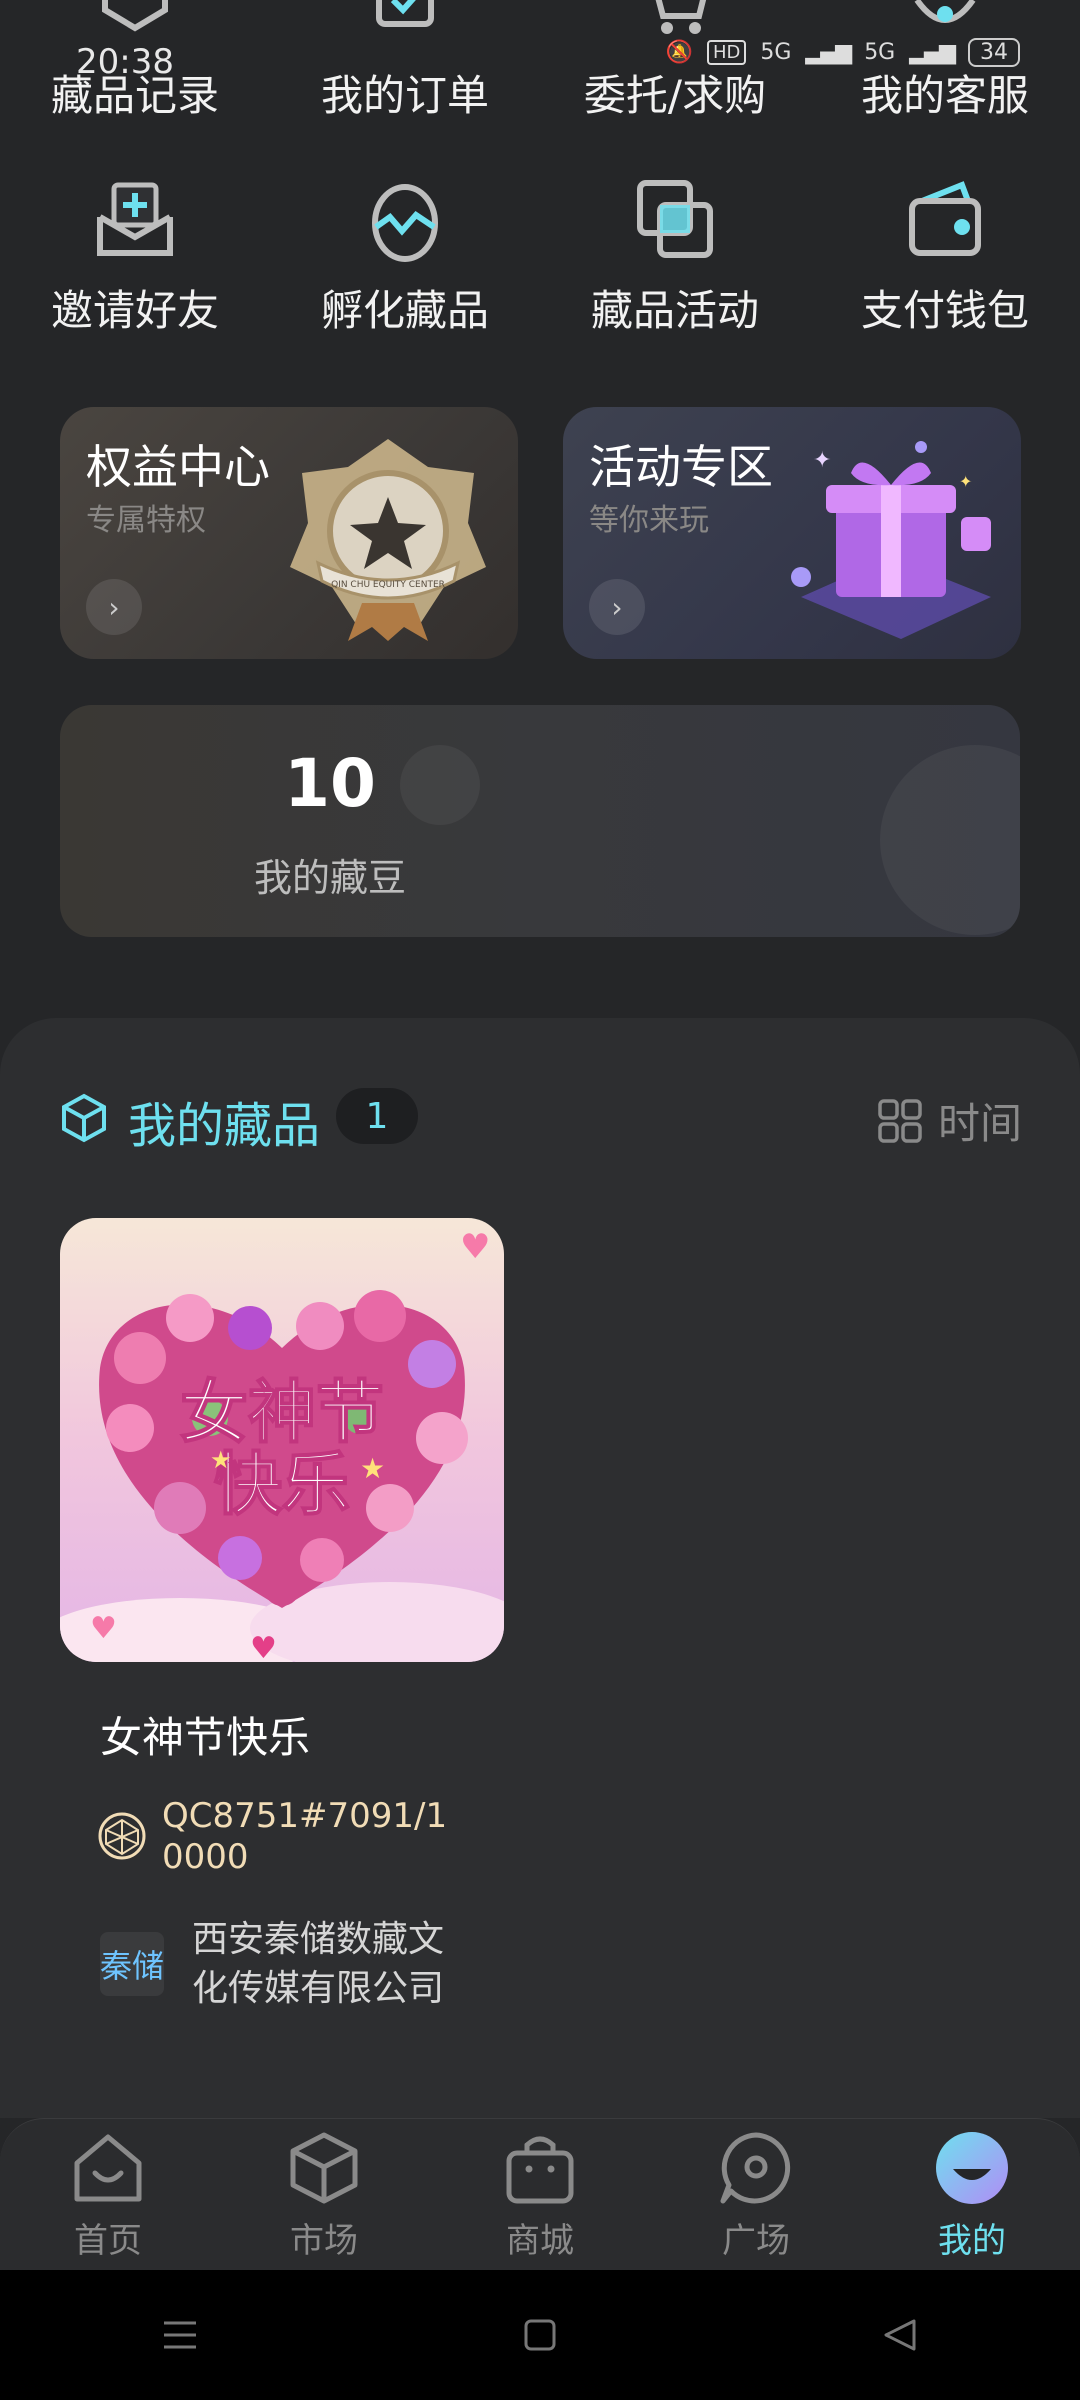 Image resolution: width=1080 pixels, height=2400 pixels. What do you see at coordinates (649, 520) in the screenshot?
I see `promo-subtitle: 等你来玩` at bounding box center [649, 520].